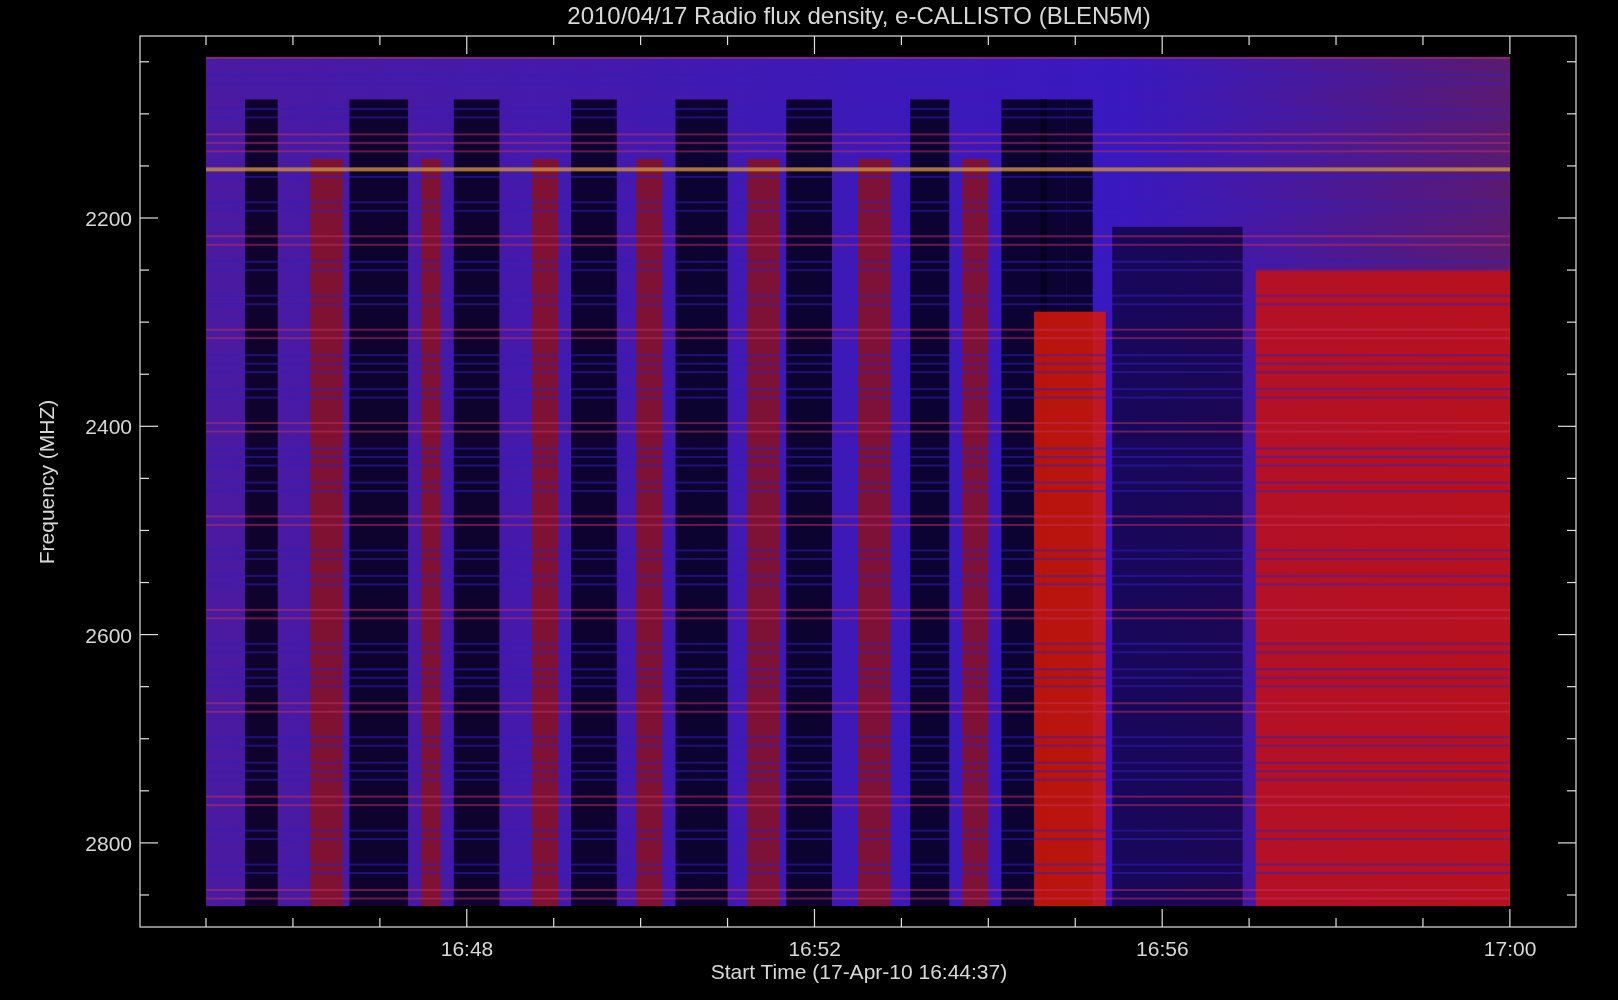 The height and width of the screenshot is (1000, 1618). What do you see at coordinates (1510, 948) in the screenshot?
I see `x-tick-label: 17:00` at bounding box center [1510, 948].